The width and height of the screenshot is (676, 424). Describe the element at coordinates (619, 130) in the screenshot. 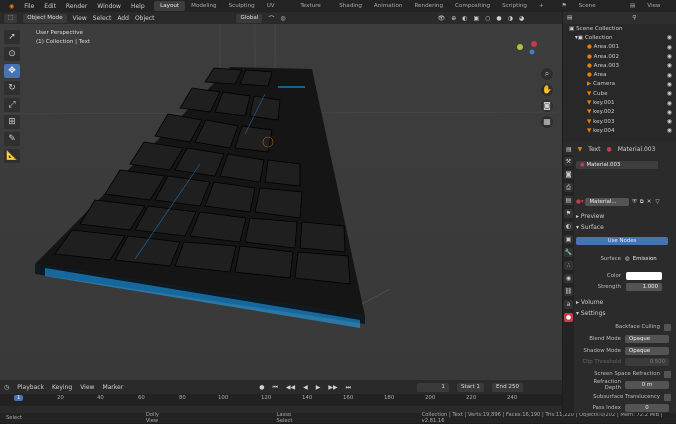

I see `outliner-row-key-004: ▼ key.004 ◉` at that location.